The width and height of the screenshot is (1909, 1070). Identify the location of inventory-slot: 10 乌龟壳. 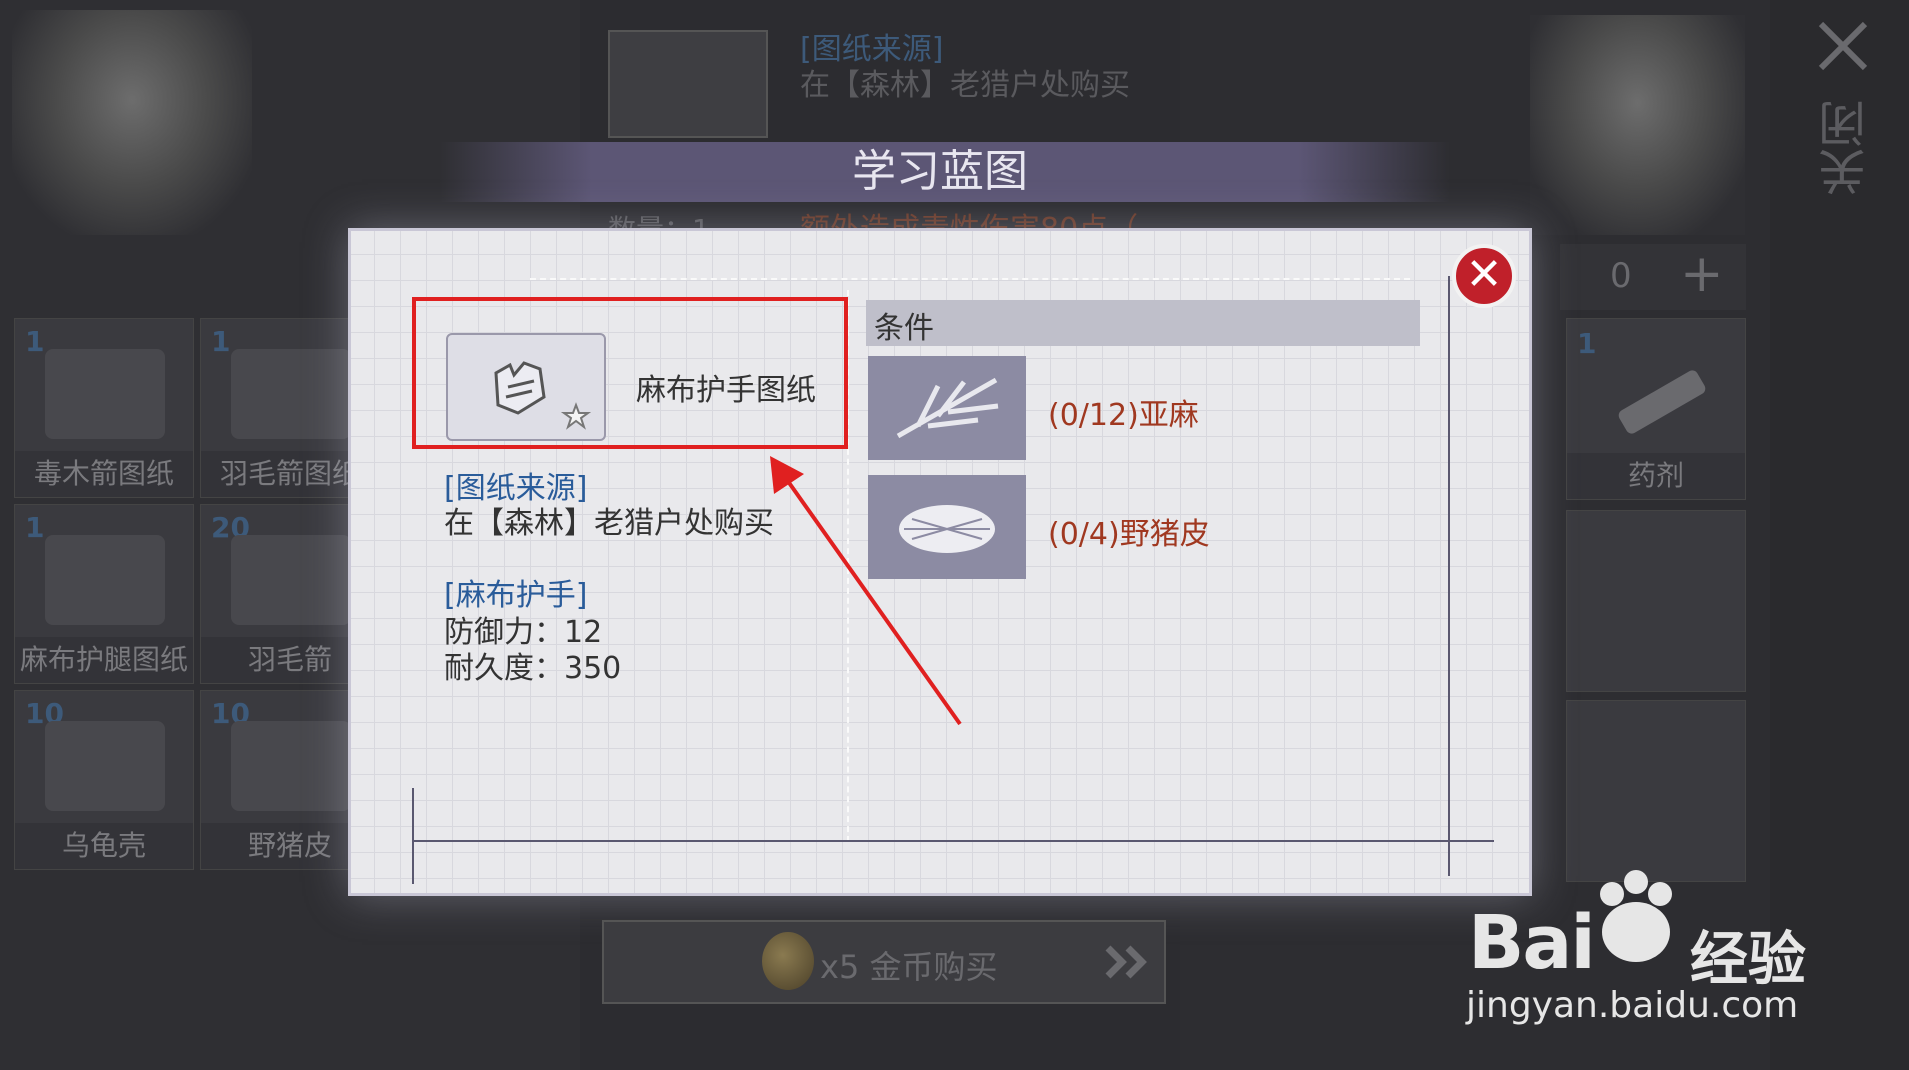
(104, 780).